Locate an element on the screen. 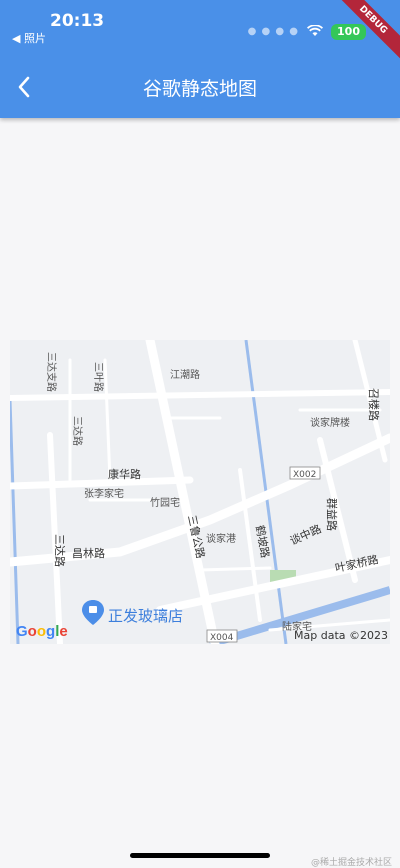 This screenshot has width=400, height=868. map-attribution: Map data ©2023 is located at coordinates (341, 635).